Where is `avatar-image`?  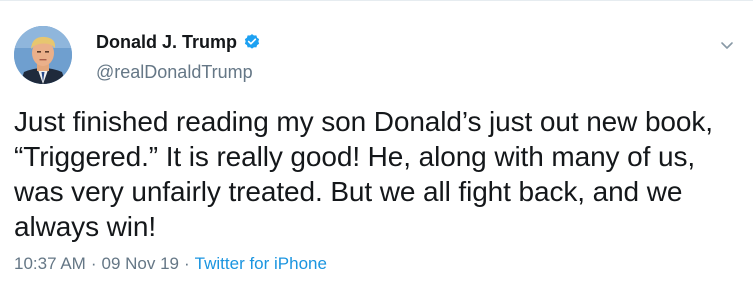 avatar-image is located at coordinates (43, 55).